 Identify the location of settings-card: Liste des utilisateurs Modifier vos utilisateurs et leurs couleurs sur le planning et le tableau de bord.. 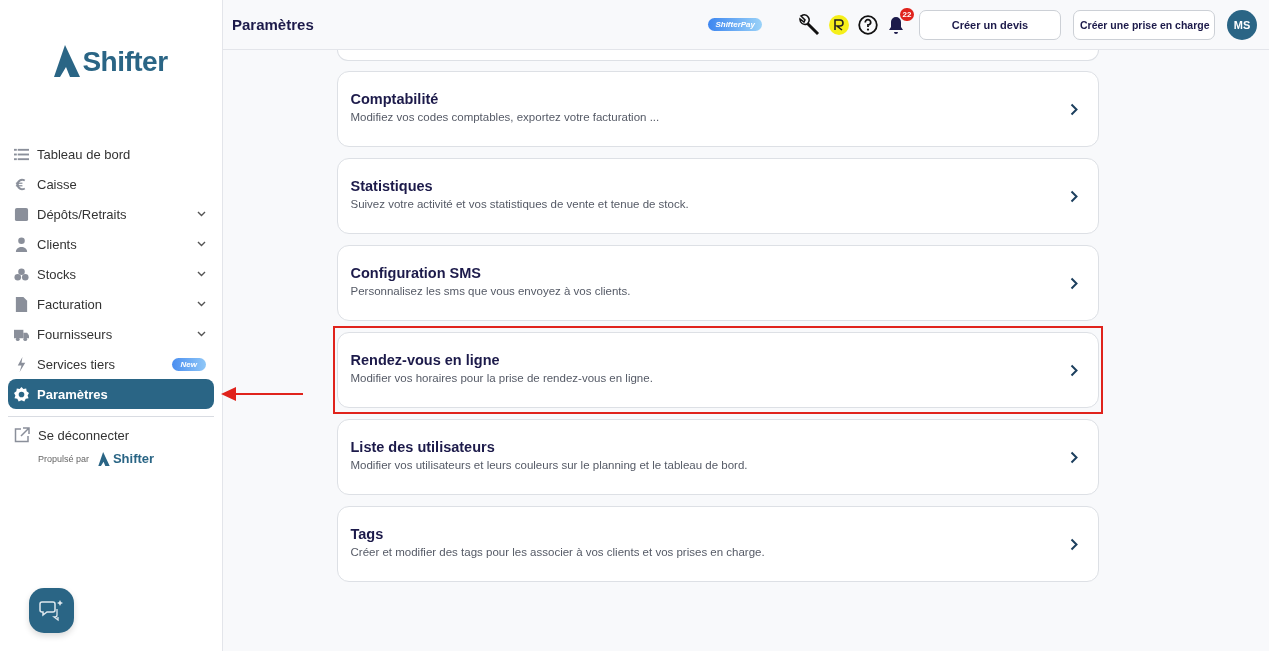
(717, 457).